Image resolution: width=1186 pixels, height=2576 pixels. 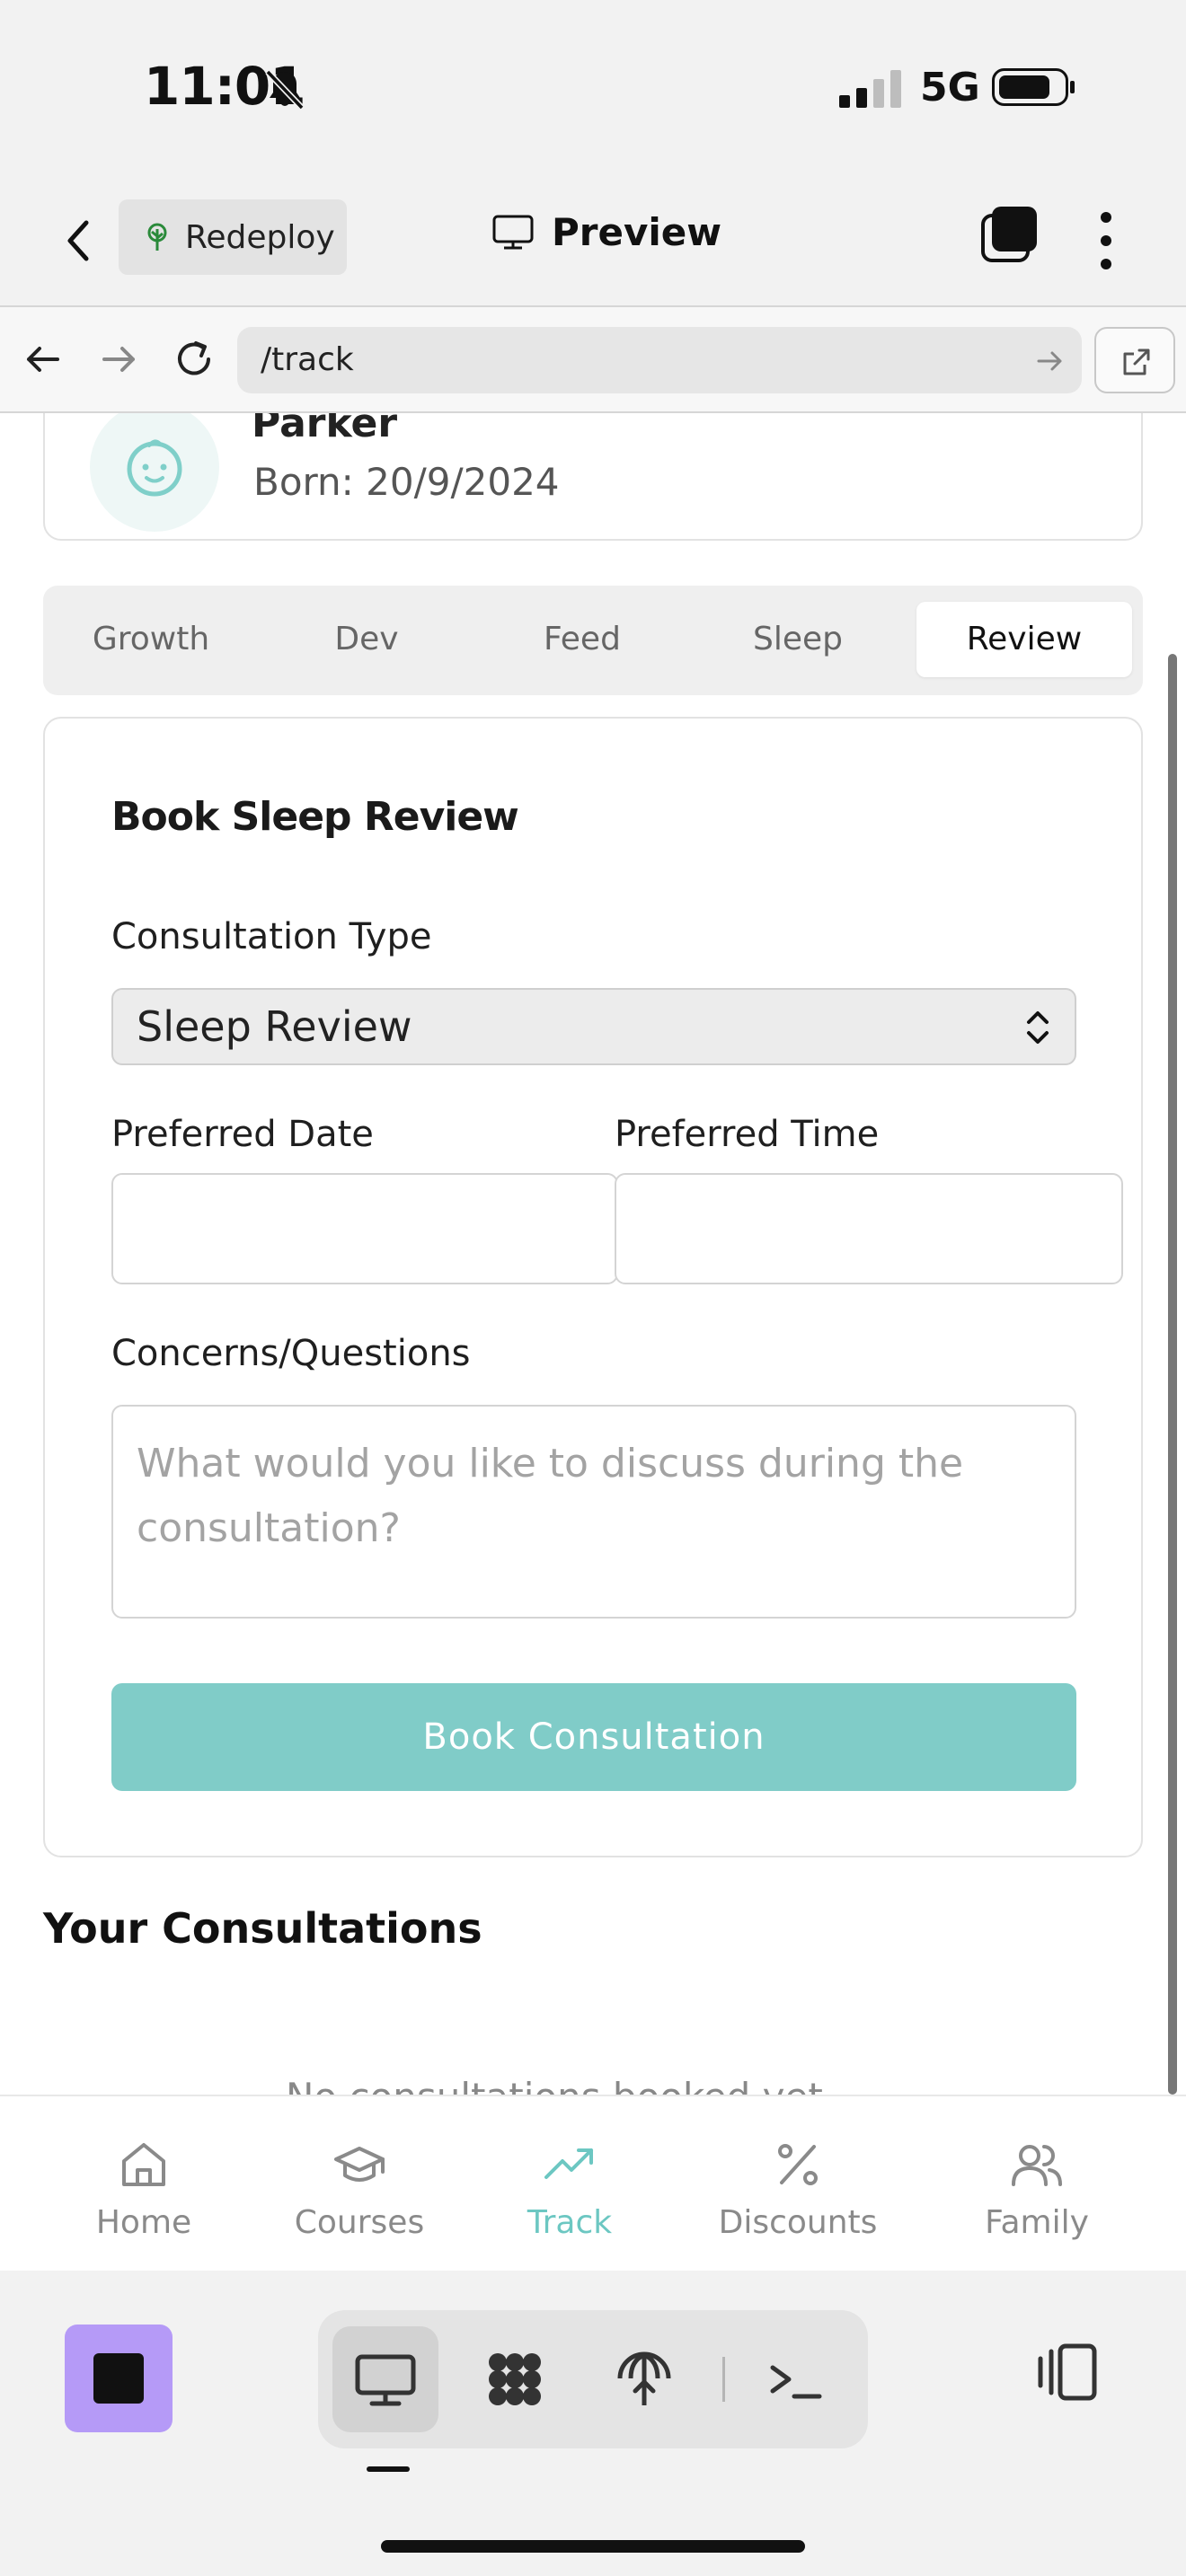 What do you see at coordinates (797, 639) in the screenshot?
I see `tab-sleep: Sleep` at bounding box center [797, 639].